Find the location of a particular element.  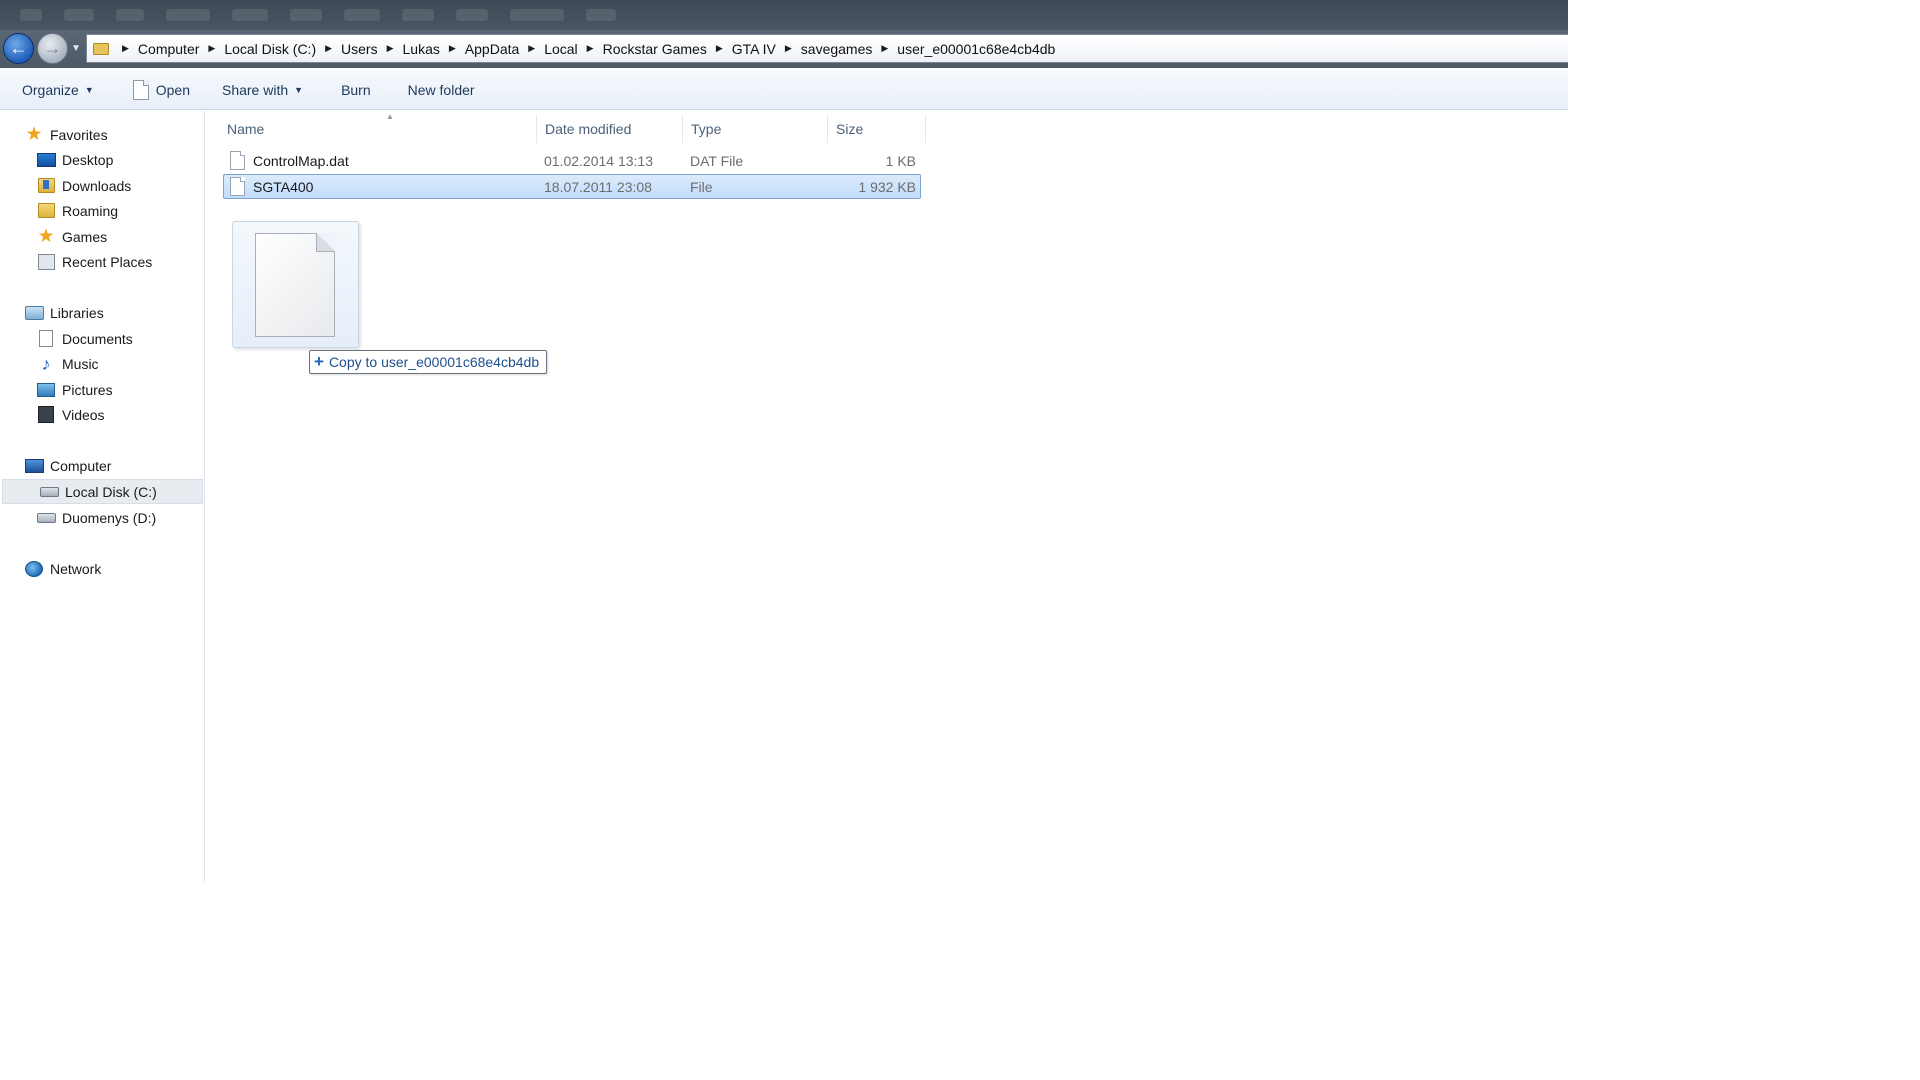

window-title-bar is located at coordinates (784, 15).